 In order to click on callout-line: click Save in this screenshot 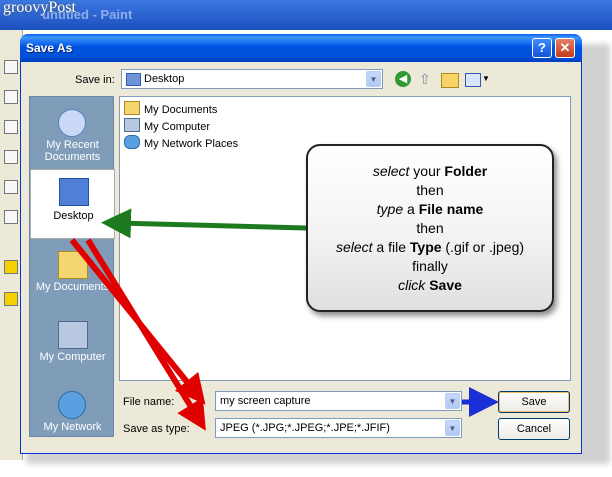, I will do `click(430, 285)`.